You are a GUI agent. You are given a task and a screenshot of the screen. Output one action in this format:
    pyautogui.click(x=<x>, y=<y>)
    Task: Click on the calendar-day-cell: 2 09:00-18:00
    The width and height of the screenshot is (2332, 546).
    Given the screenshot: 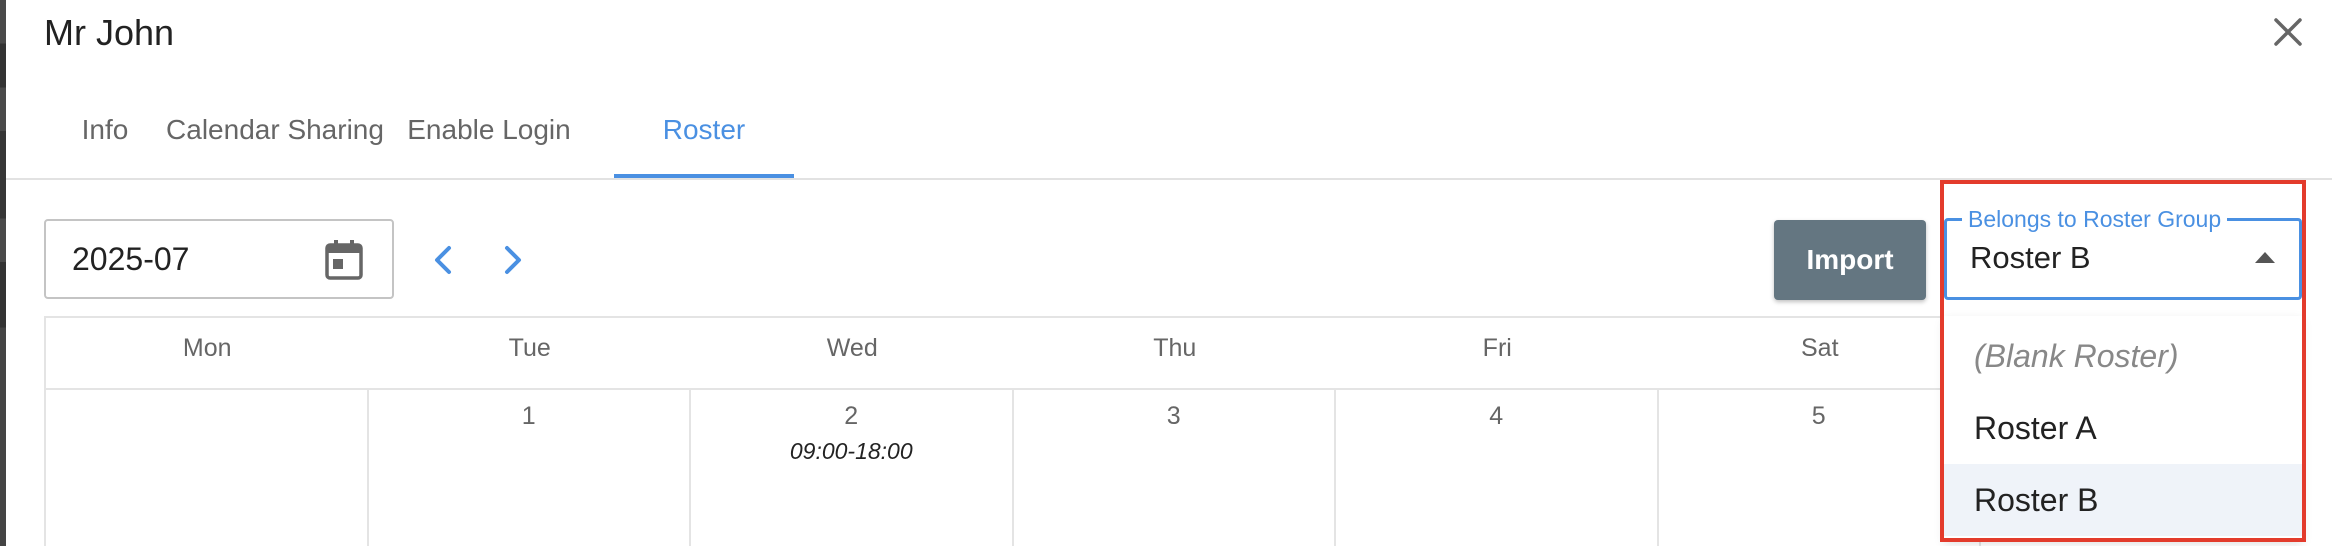 What is the action you would take?
    pyautogui.click(x=852, y=468)
    